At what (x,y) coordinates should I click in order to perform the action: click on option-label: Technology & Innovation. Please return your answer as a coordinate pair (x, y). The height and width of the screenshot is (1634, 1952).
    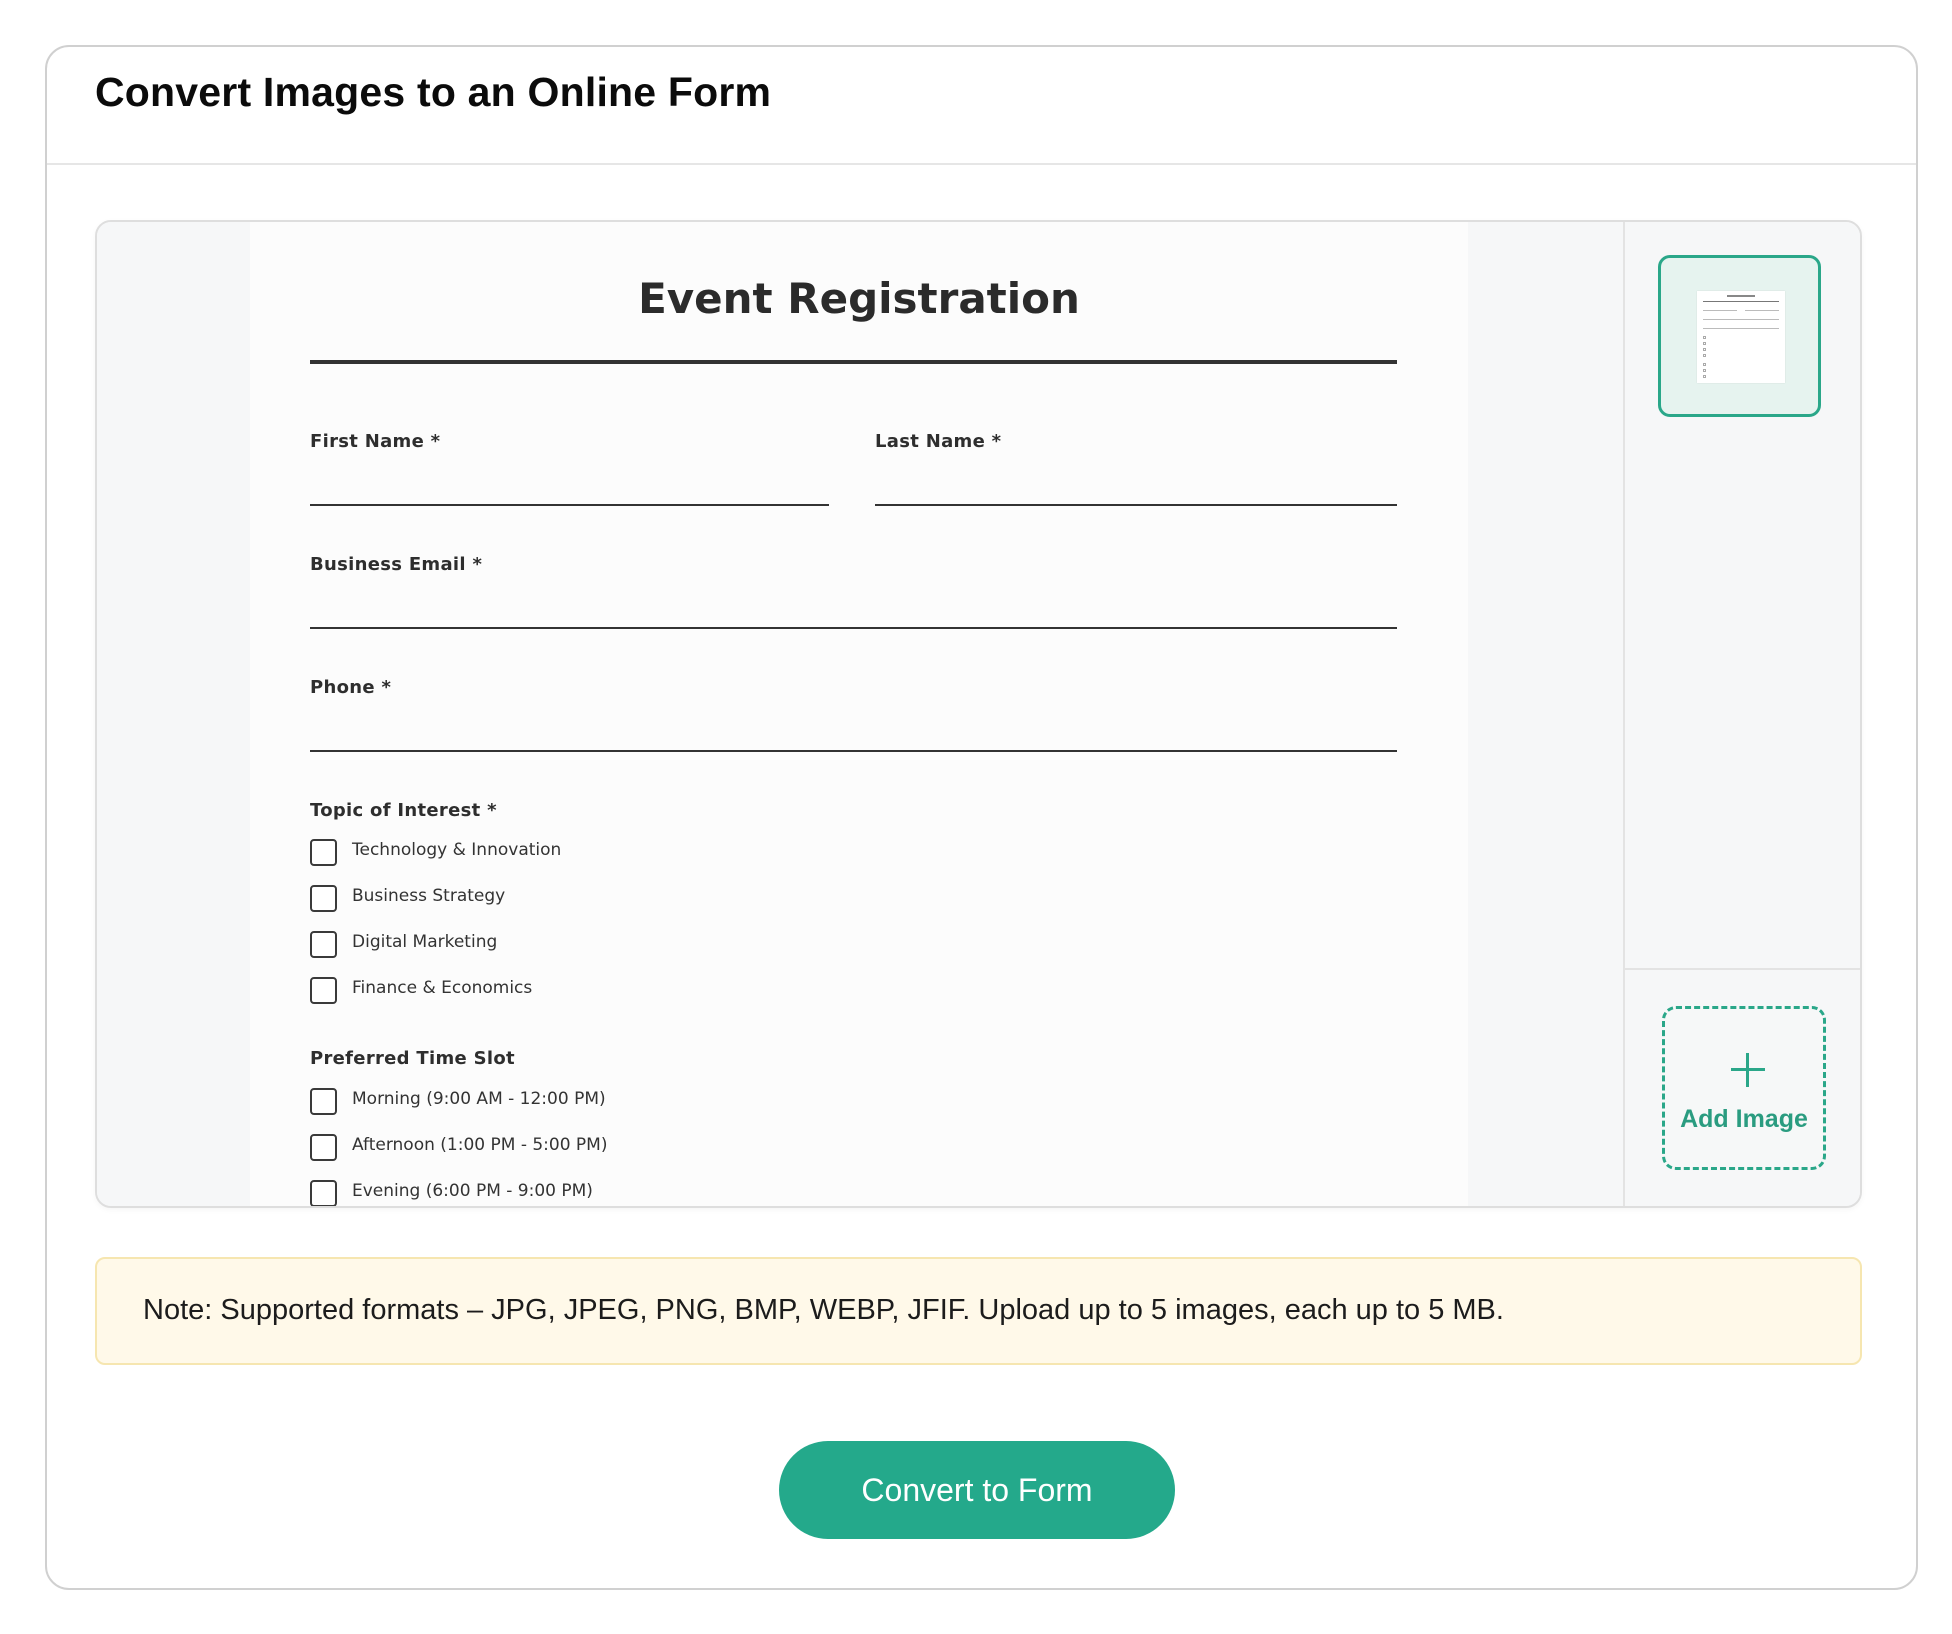
    Looking at the image, I should click on (457, 850).